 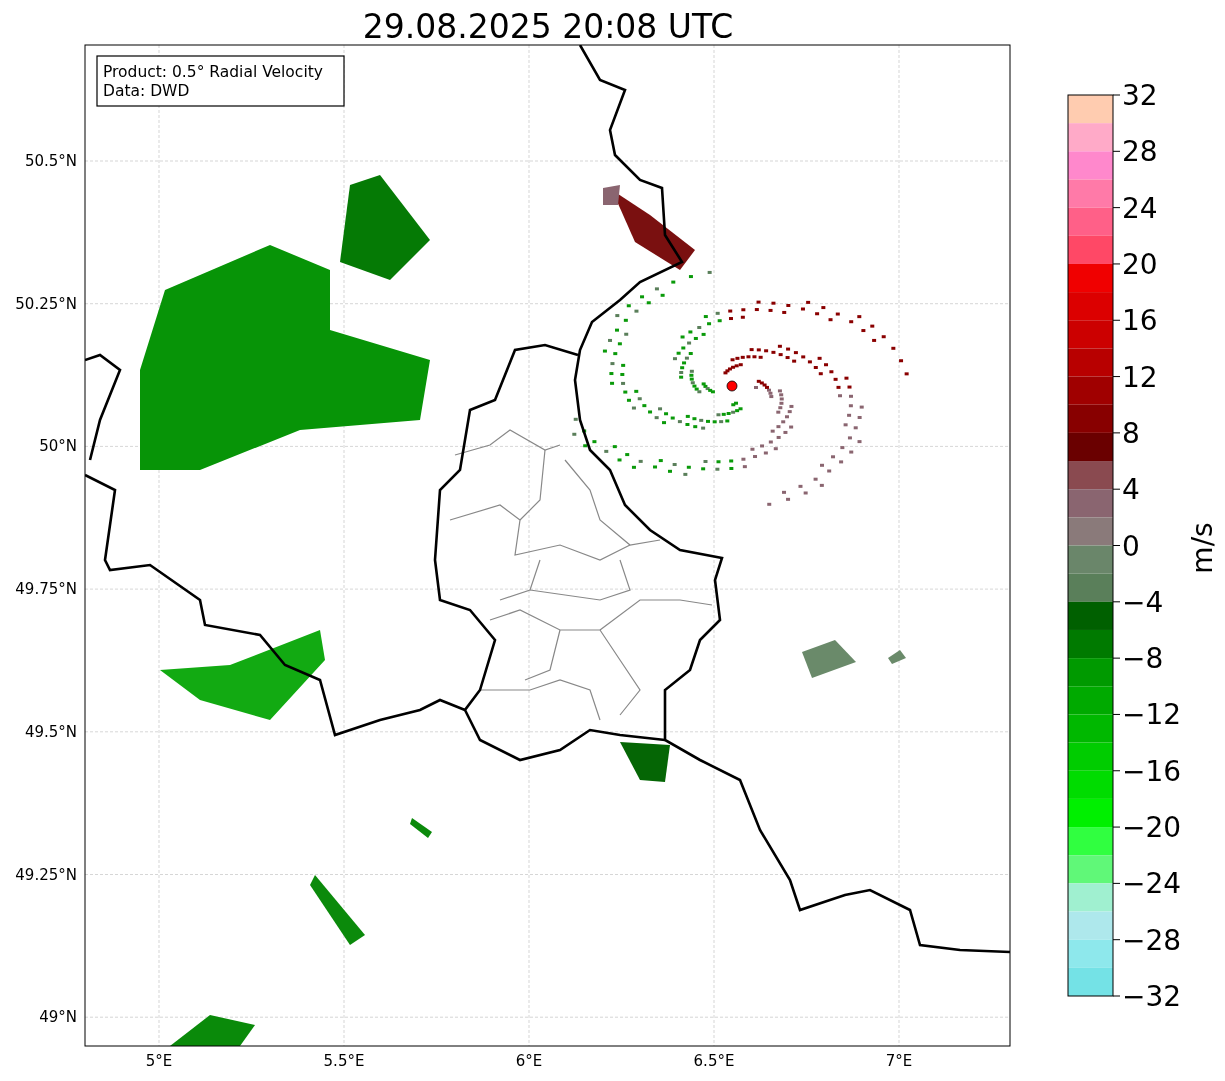 What do you see at coordinates (548, 26) in the screenshot?
I see `figure-title: 29.08.2025 20:08 UTC` at bounding box center [548, 26].